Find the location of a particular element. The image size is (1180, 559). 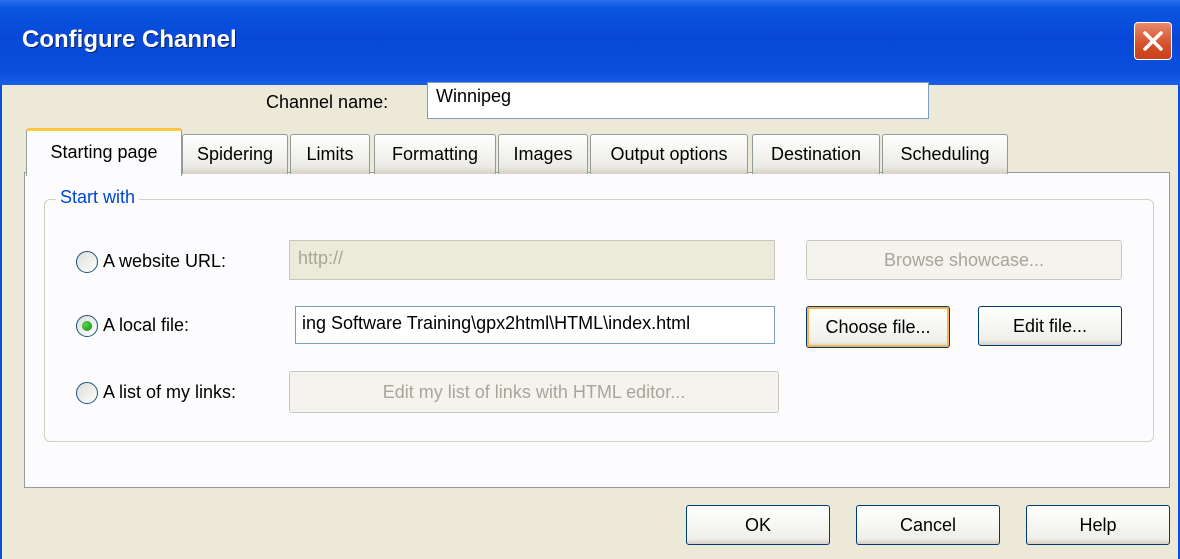

window-frame-left is located at coordinates (1, 322).